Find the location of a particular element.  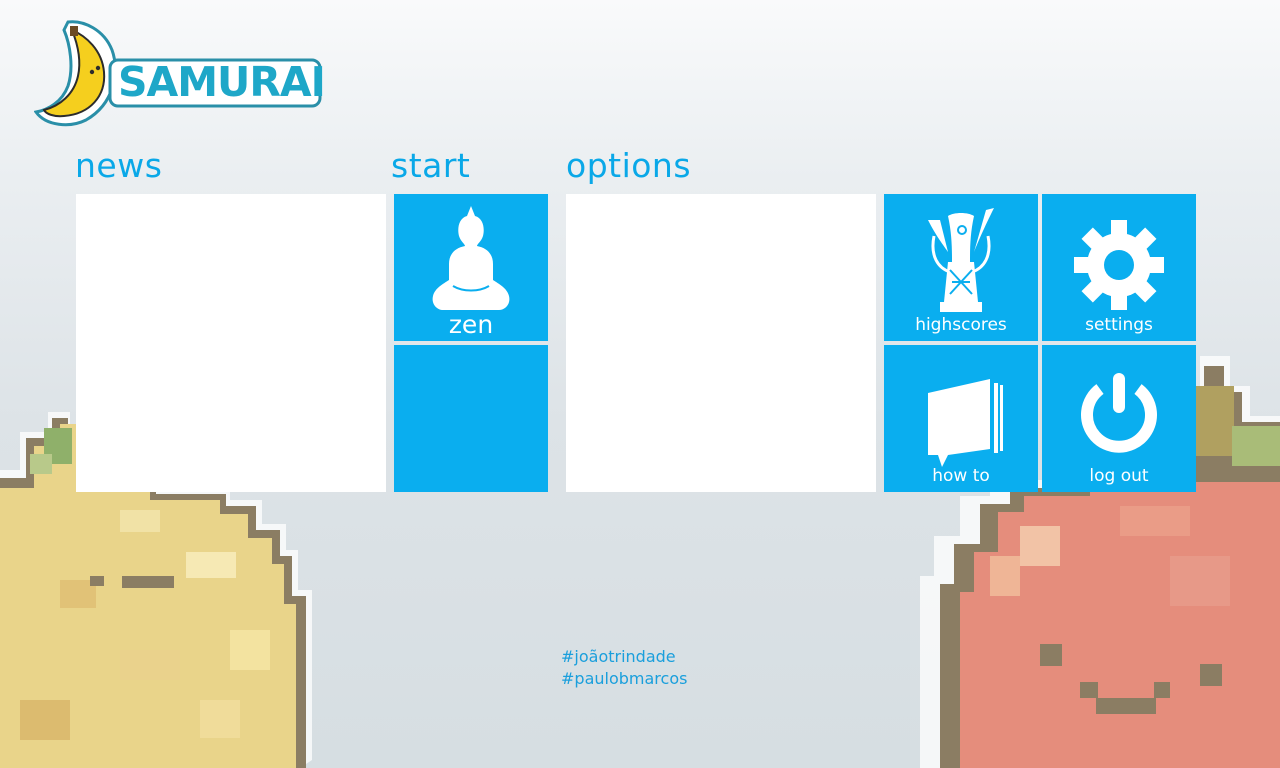

how-to-label: how to is located at coordinates (961, 476).